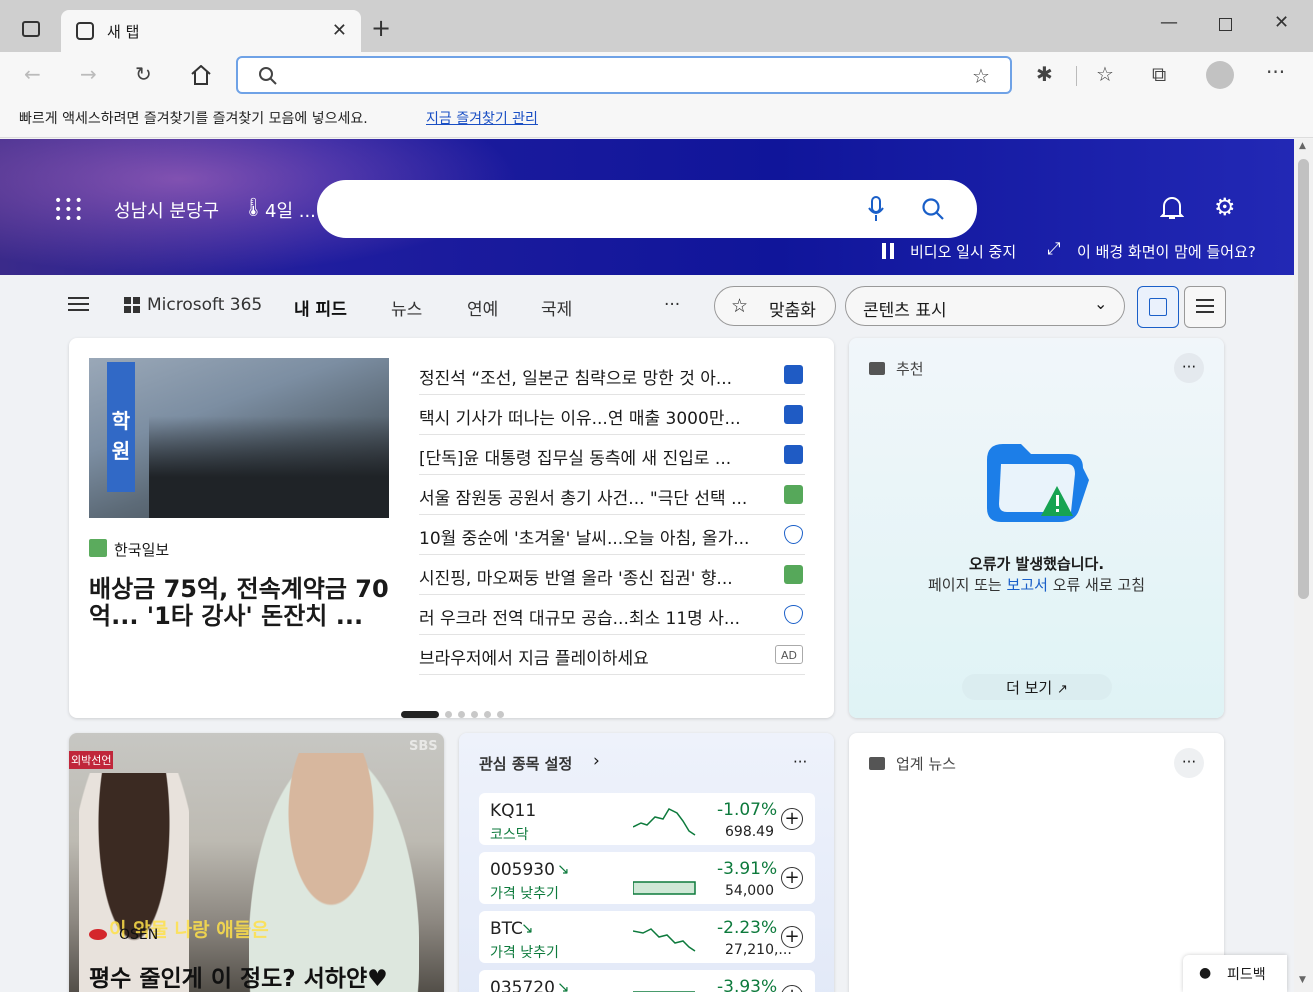 The height and width of the screenshot is (992, 1313). Describe the element at coordinates (1172, 208) in the screenshot. I see `notification-bell-icon` at that location.